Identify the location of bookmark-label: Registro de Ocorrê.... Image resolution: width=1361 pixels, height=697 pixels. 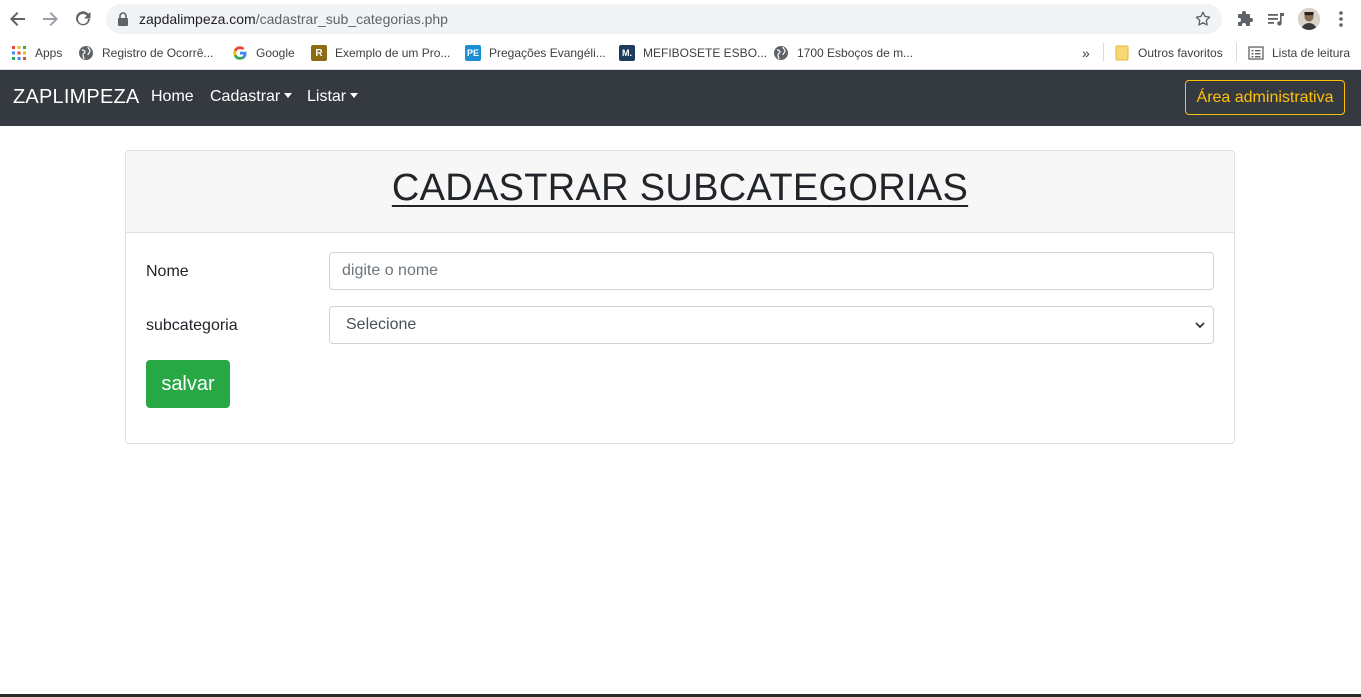
(158, 53).